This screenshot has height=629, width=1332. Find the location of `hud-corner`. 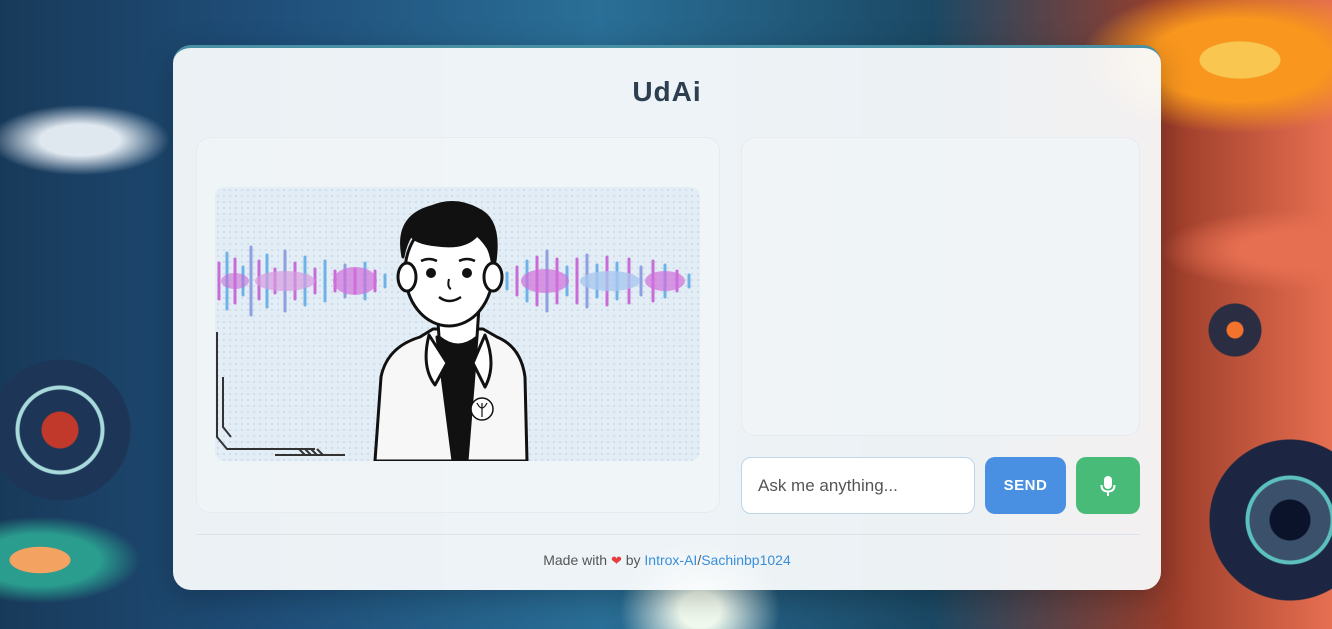

hud-corner is located at coordinates (280, 394).